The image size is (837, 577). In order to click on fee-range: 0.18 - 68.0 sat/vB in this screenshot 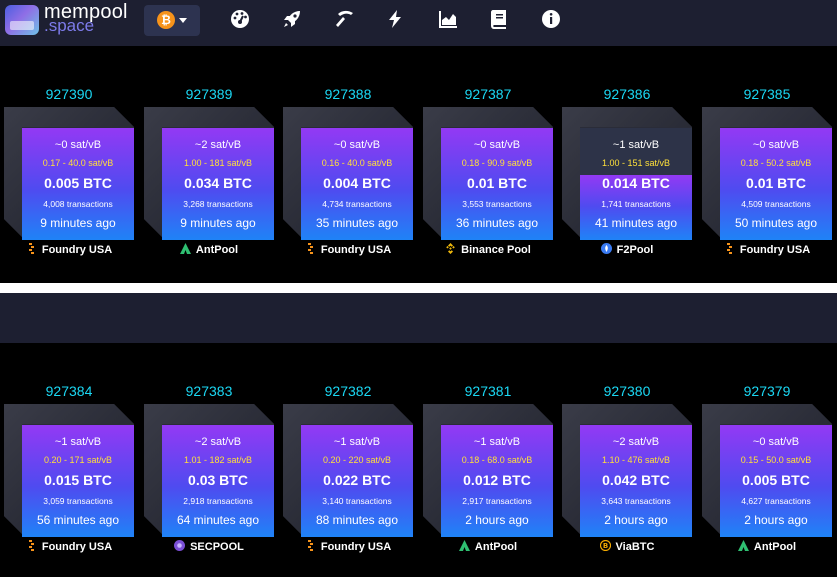, I will do `click(497, 460)`.